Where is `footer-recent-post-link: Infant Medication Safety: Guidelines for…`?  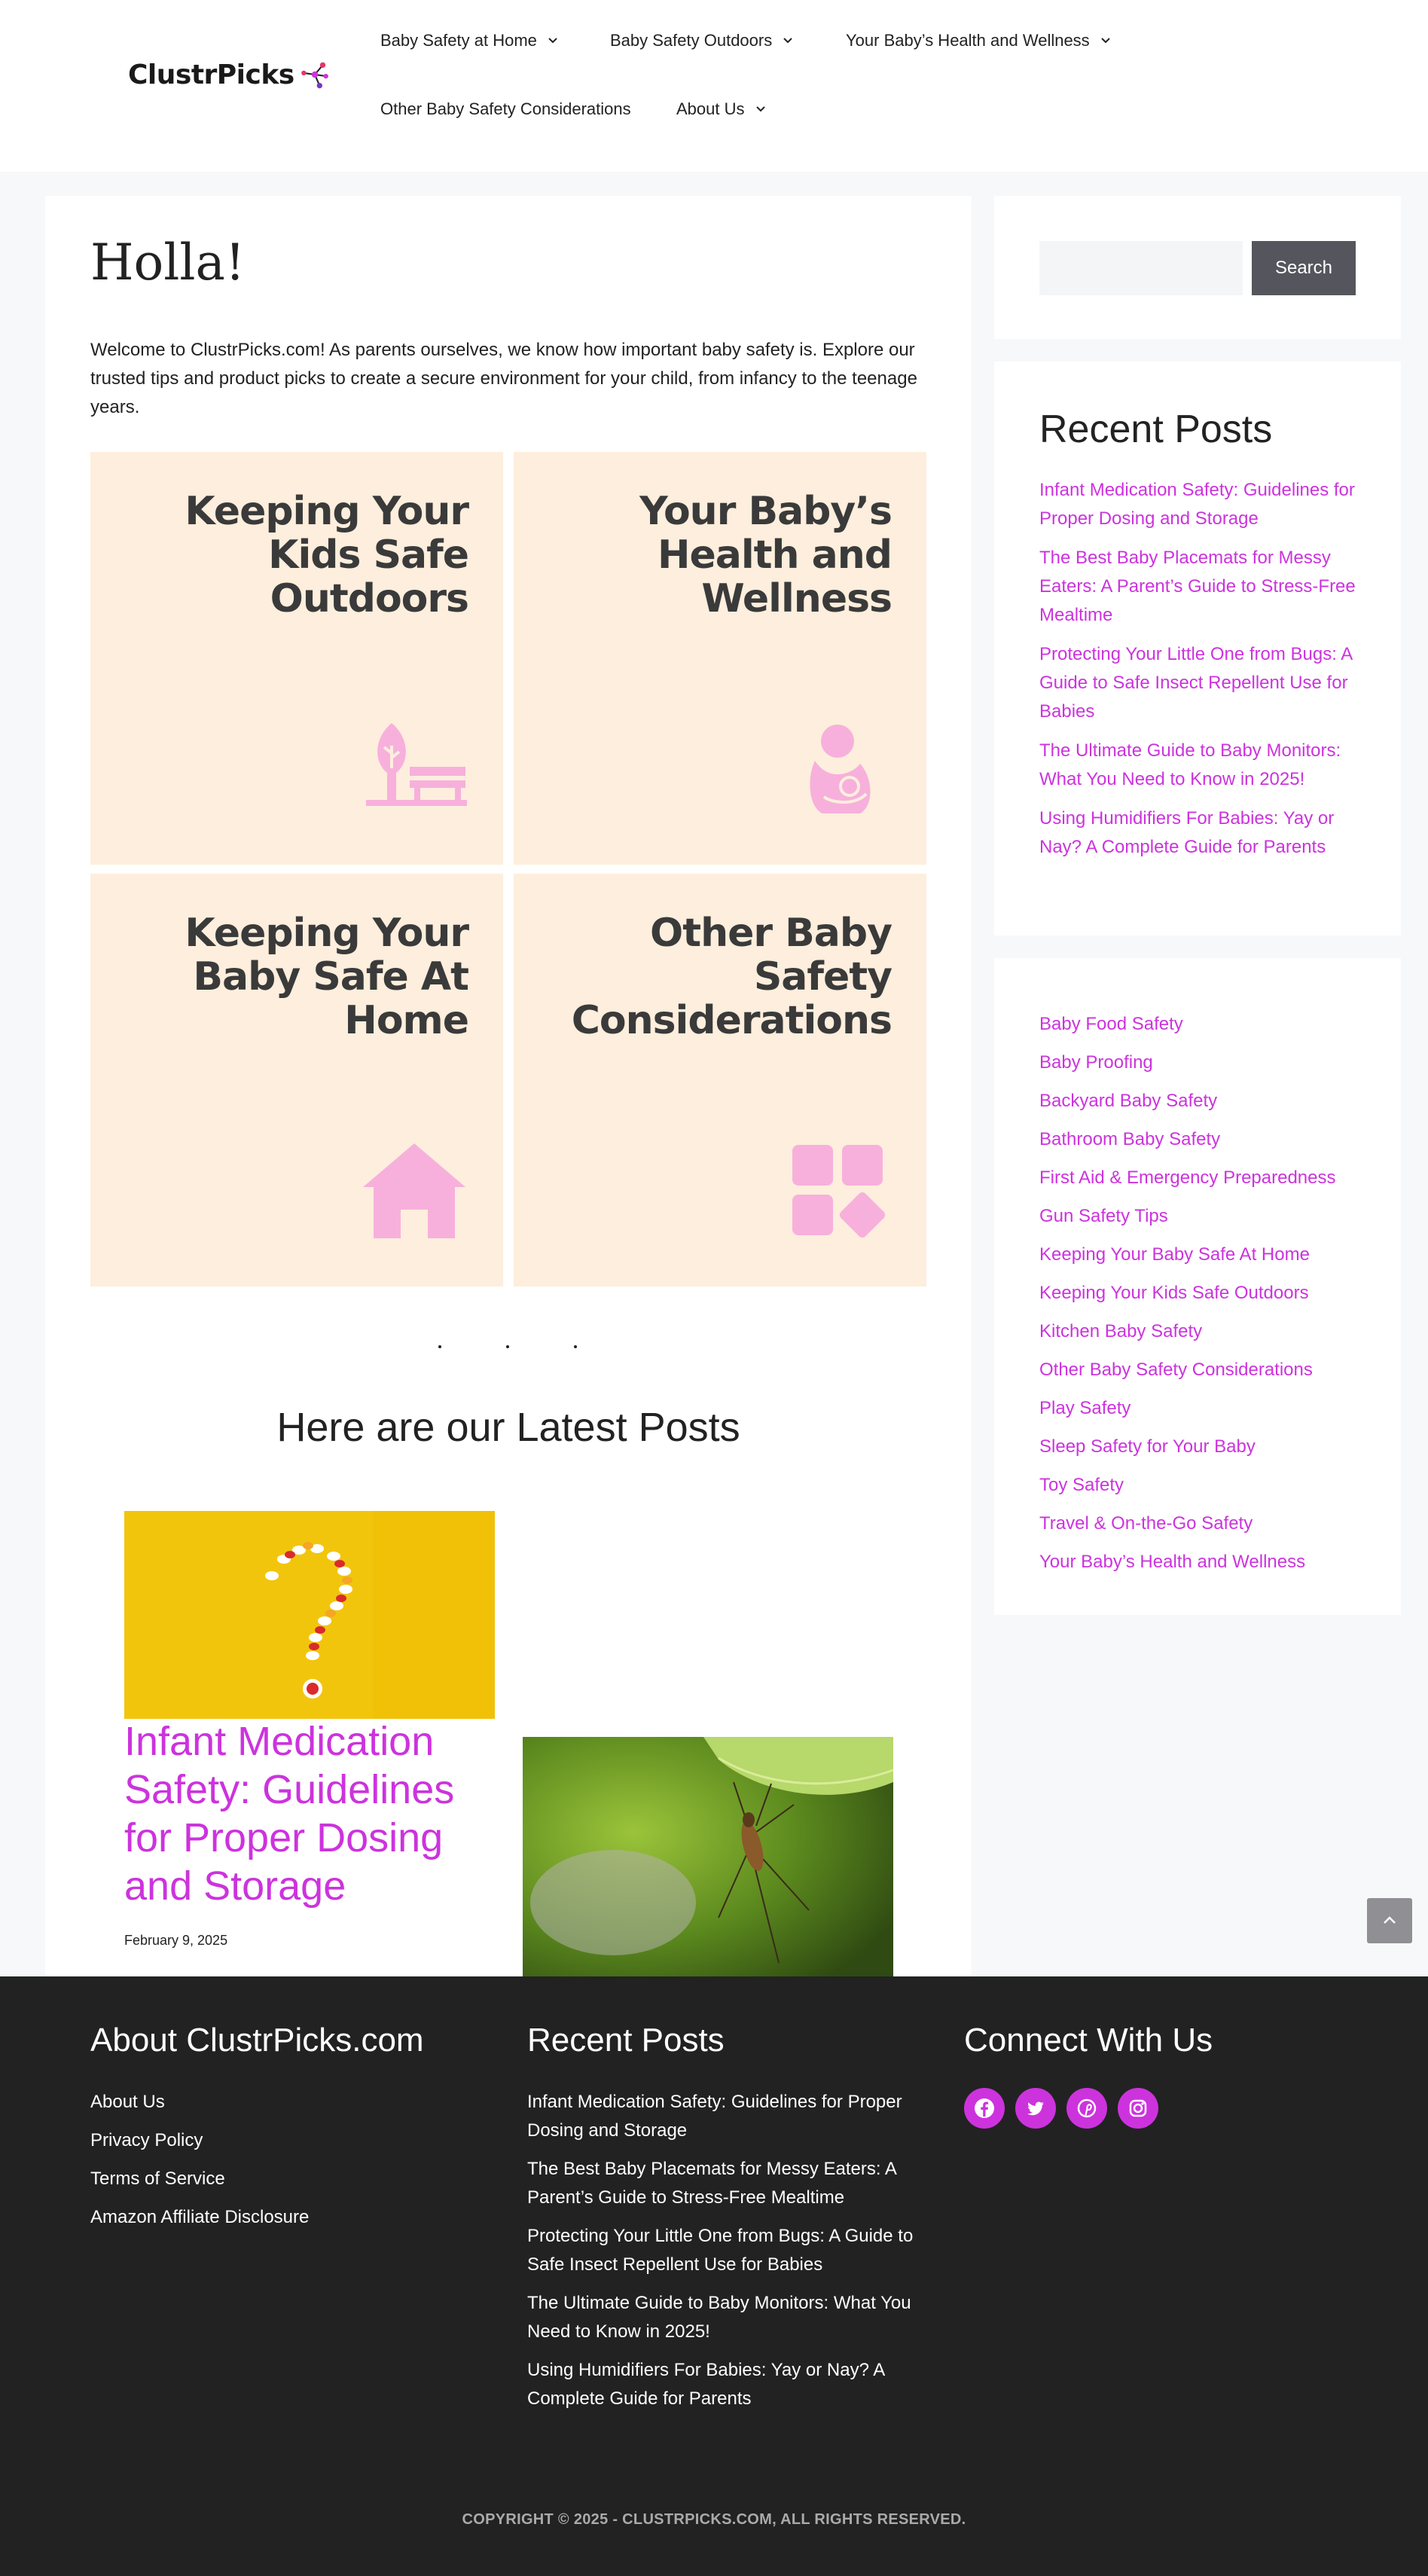
footer-recent-post-link: Infant Medication Safety: Guidelines for… is located at coordinates (723, 2117).